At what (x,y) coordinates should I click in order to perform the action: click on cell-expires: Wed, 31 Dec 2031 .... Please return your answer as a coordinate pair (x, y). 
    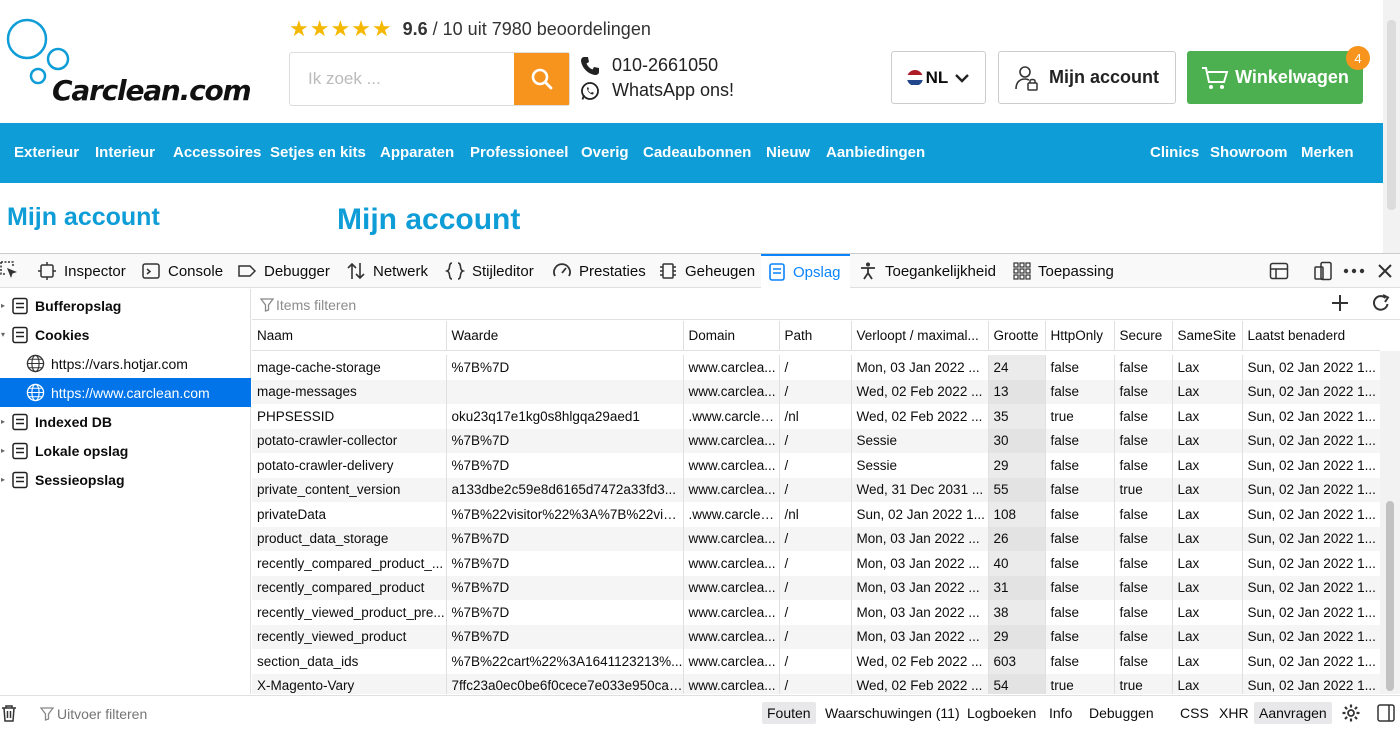
    Looking at the image, I should click on (920, 489).